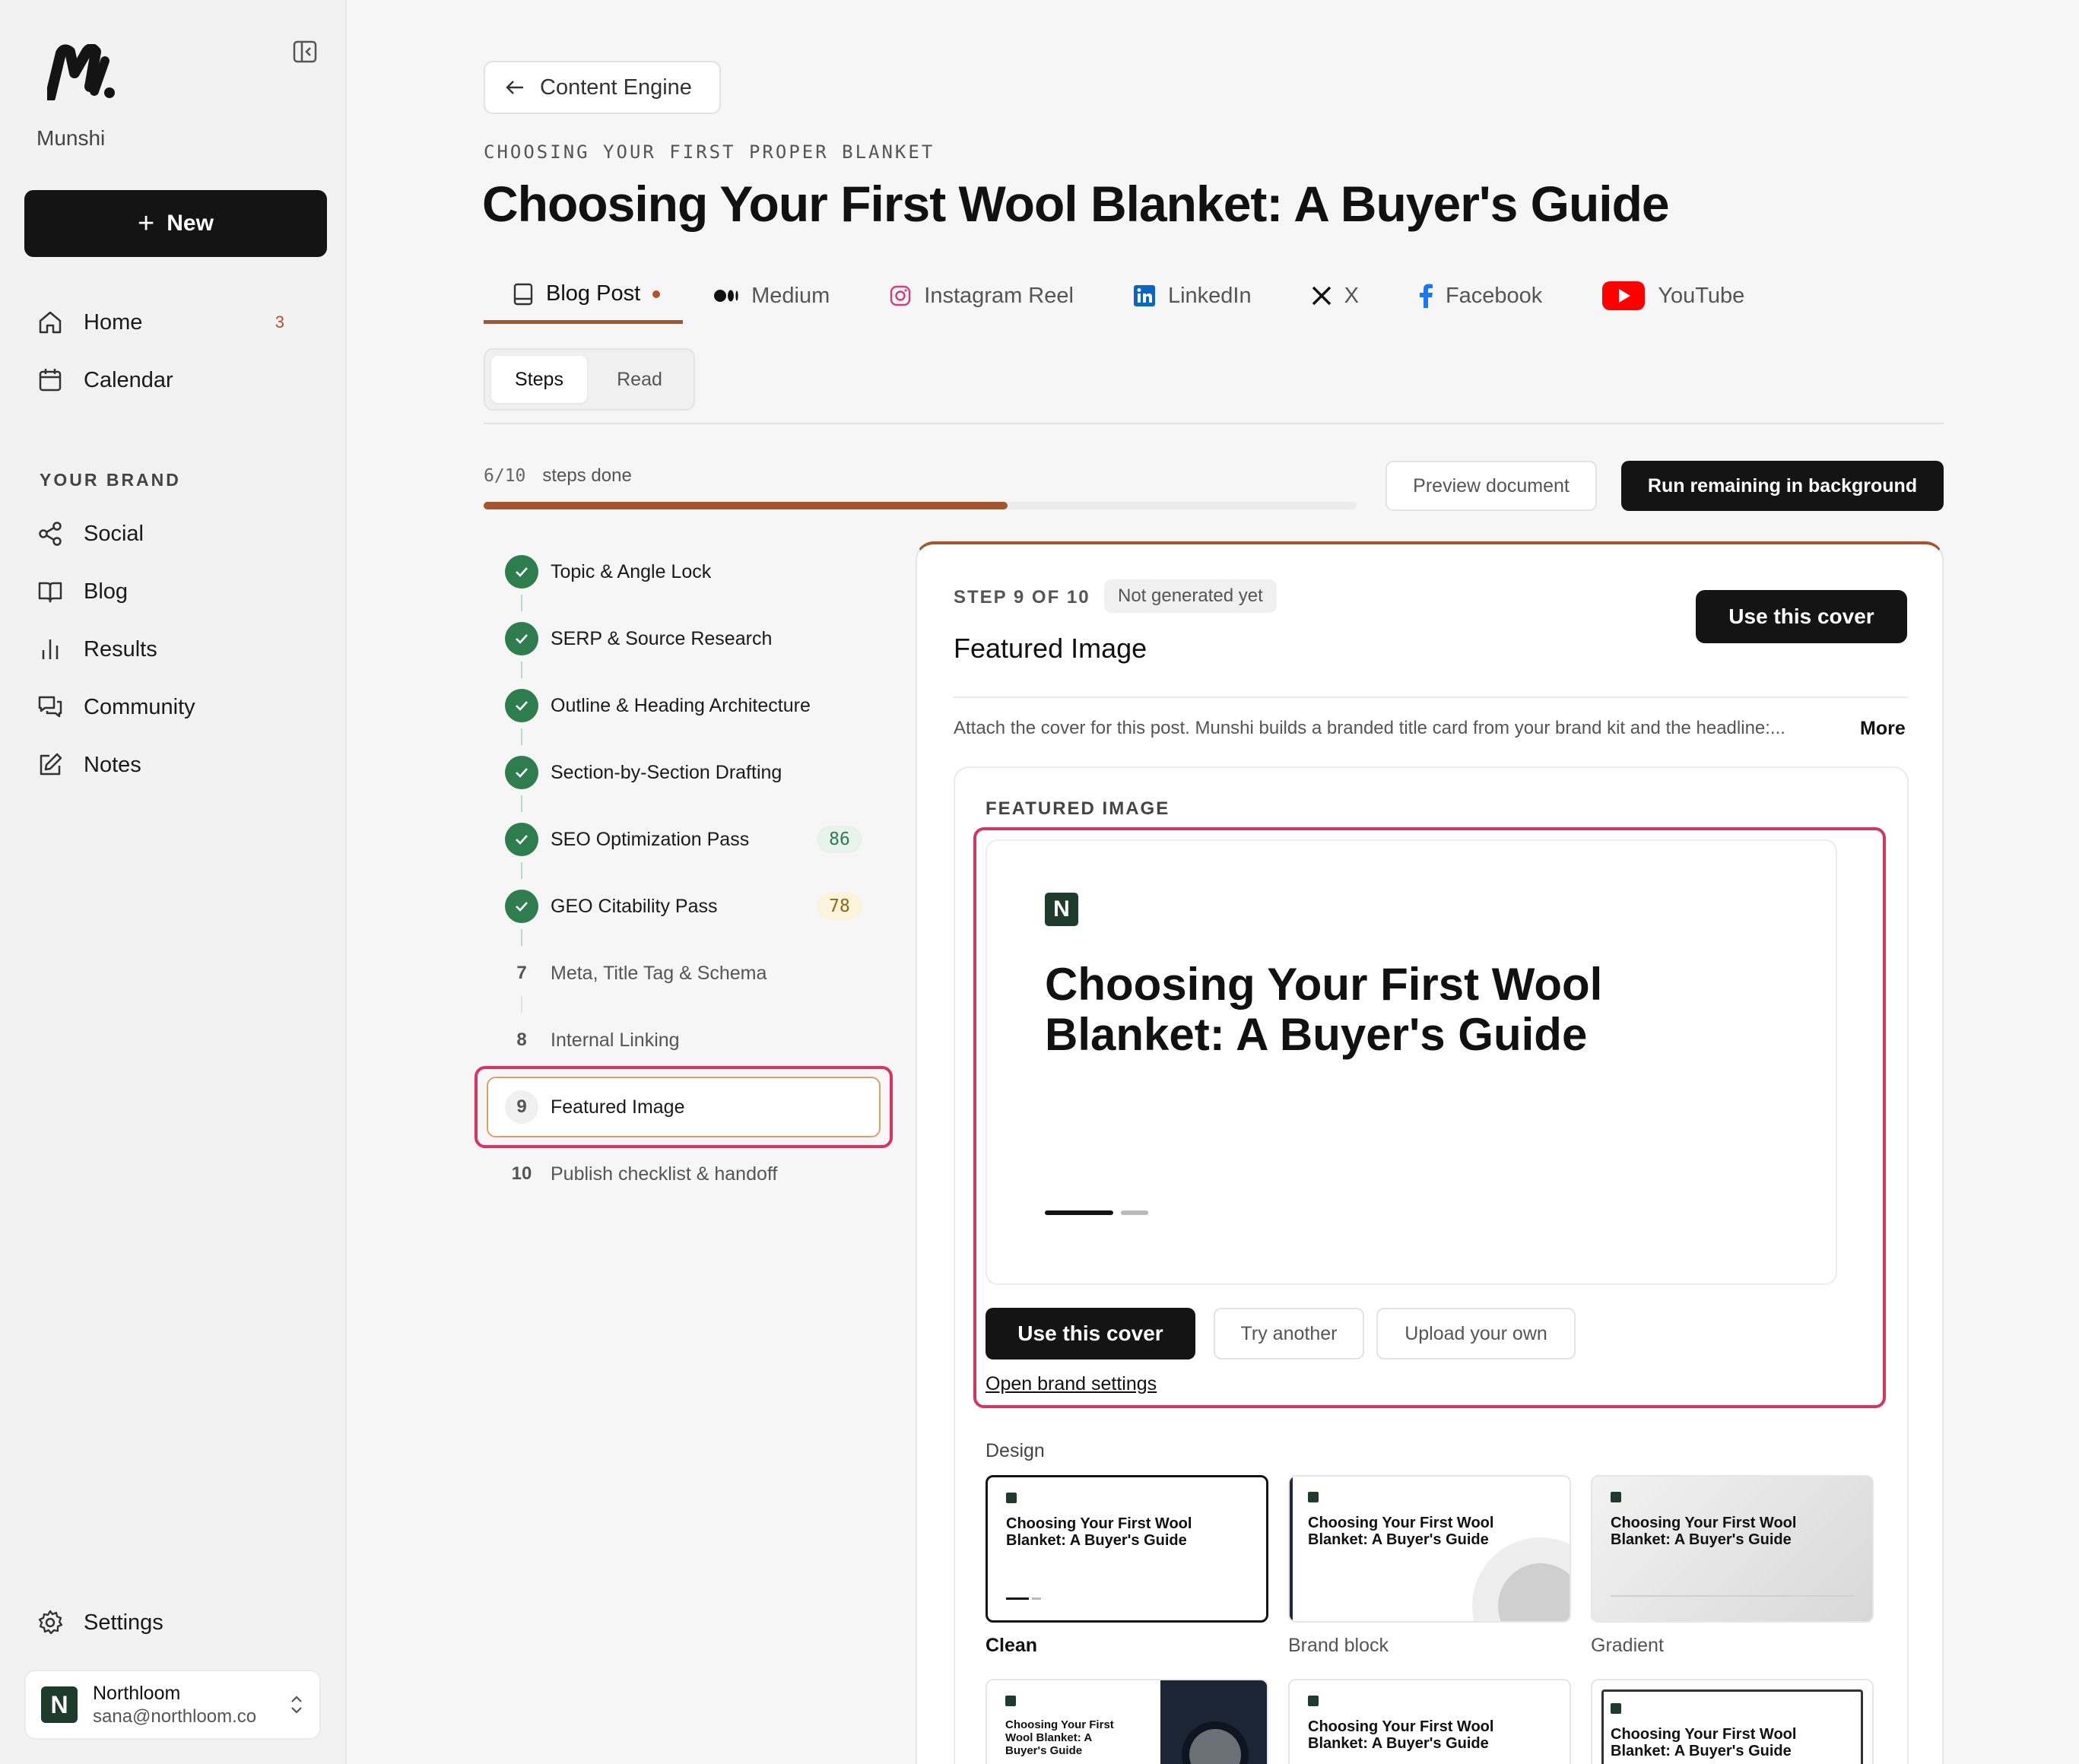 The width and height of the screenshot is (2079, 1764). Describe the element at coordinates (305, 52) in the screenshot. I see `collapse-sidebar-icon` at that location.